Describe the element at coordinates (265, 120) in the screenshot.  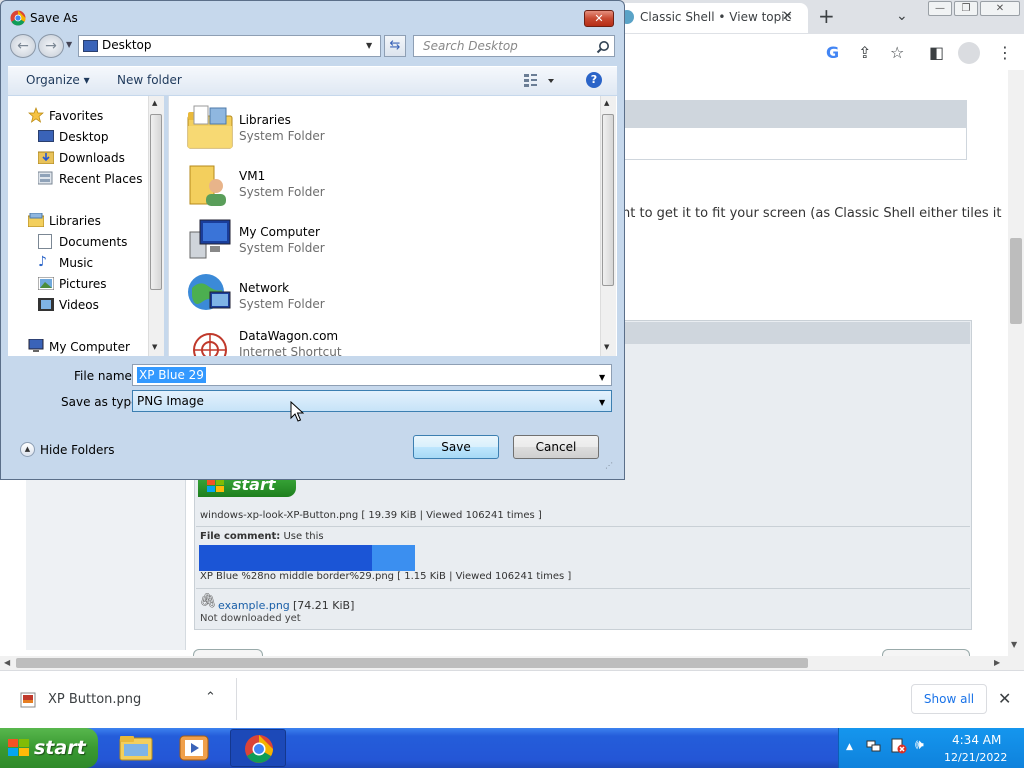
I see `file-item-name: Libraries` at that location.